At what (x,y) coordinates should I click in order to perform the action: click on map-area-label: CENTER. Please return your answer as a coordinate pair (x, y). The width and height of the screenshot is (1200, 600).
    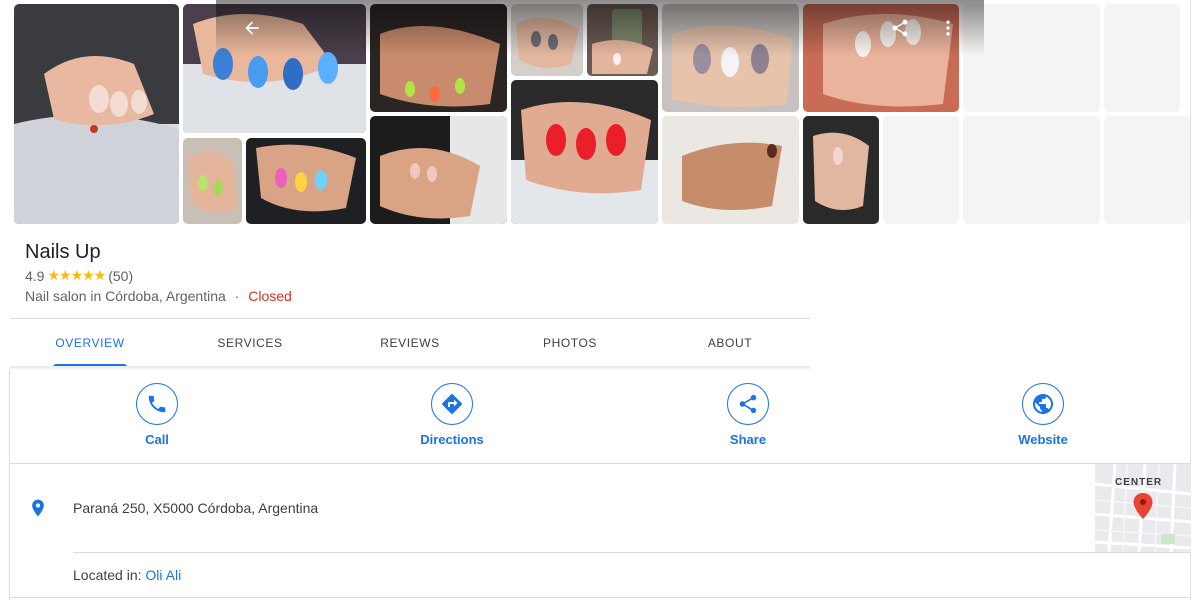
    Looking at the image, I should click on (1139, 482).